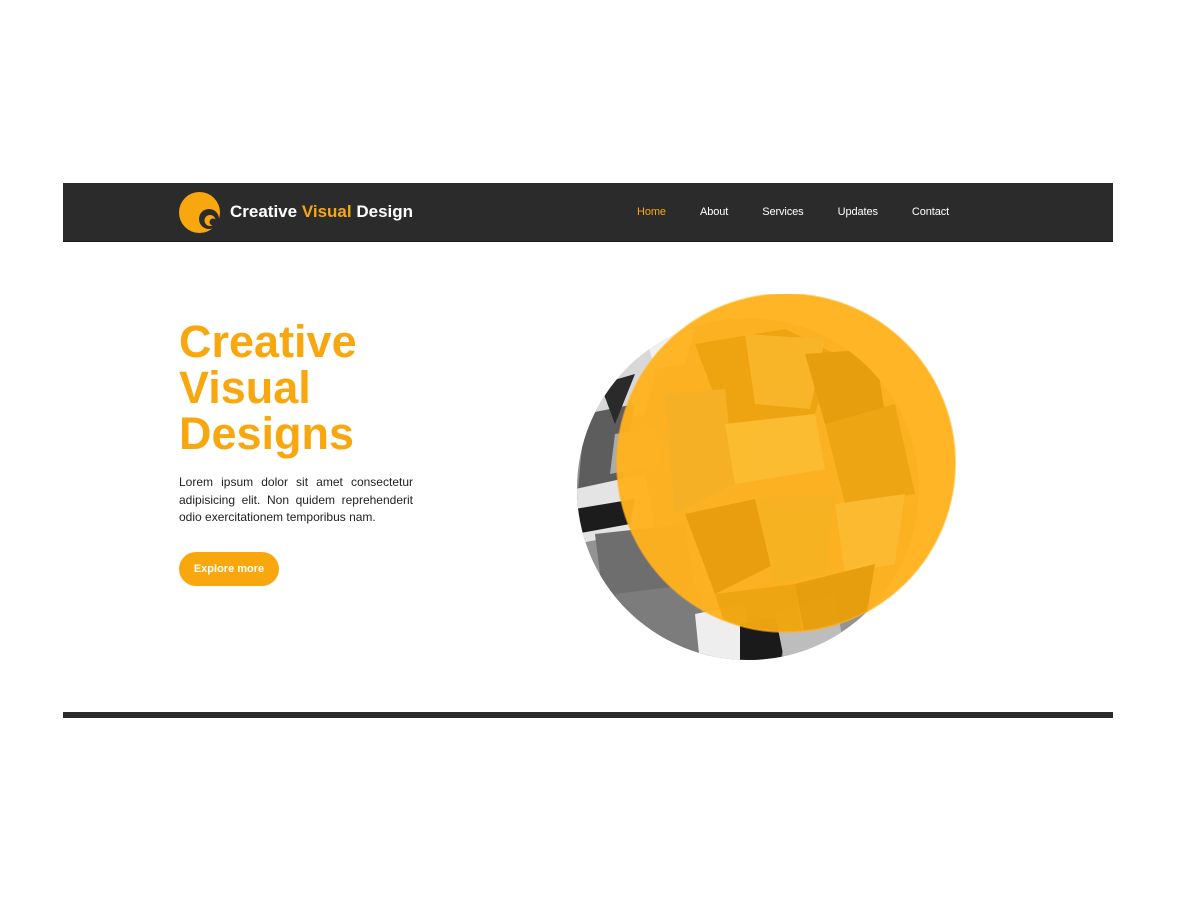 This screenshot has width=1200, height=900. I want to click on brand-name: Creative Visual Design, so click(321, 212).